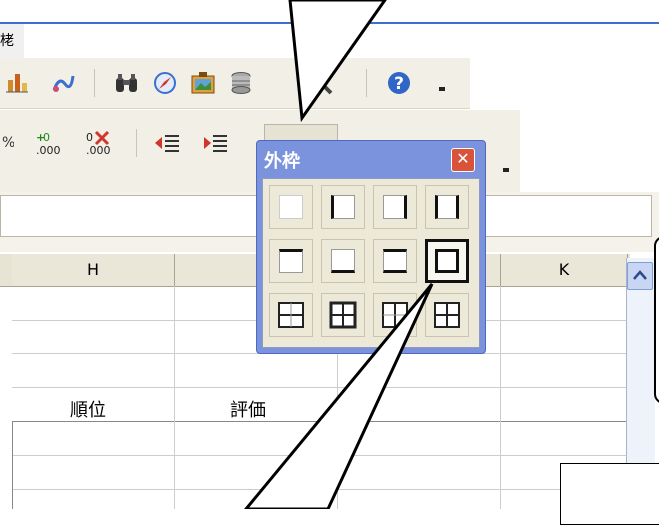  I want to click on callout-pointer-bottom, so click(339, 396).